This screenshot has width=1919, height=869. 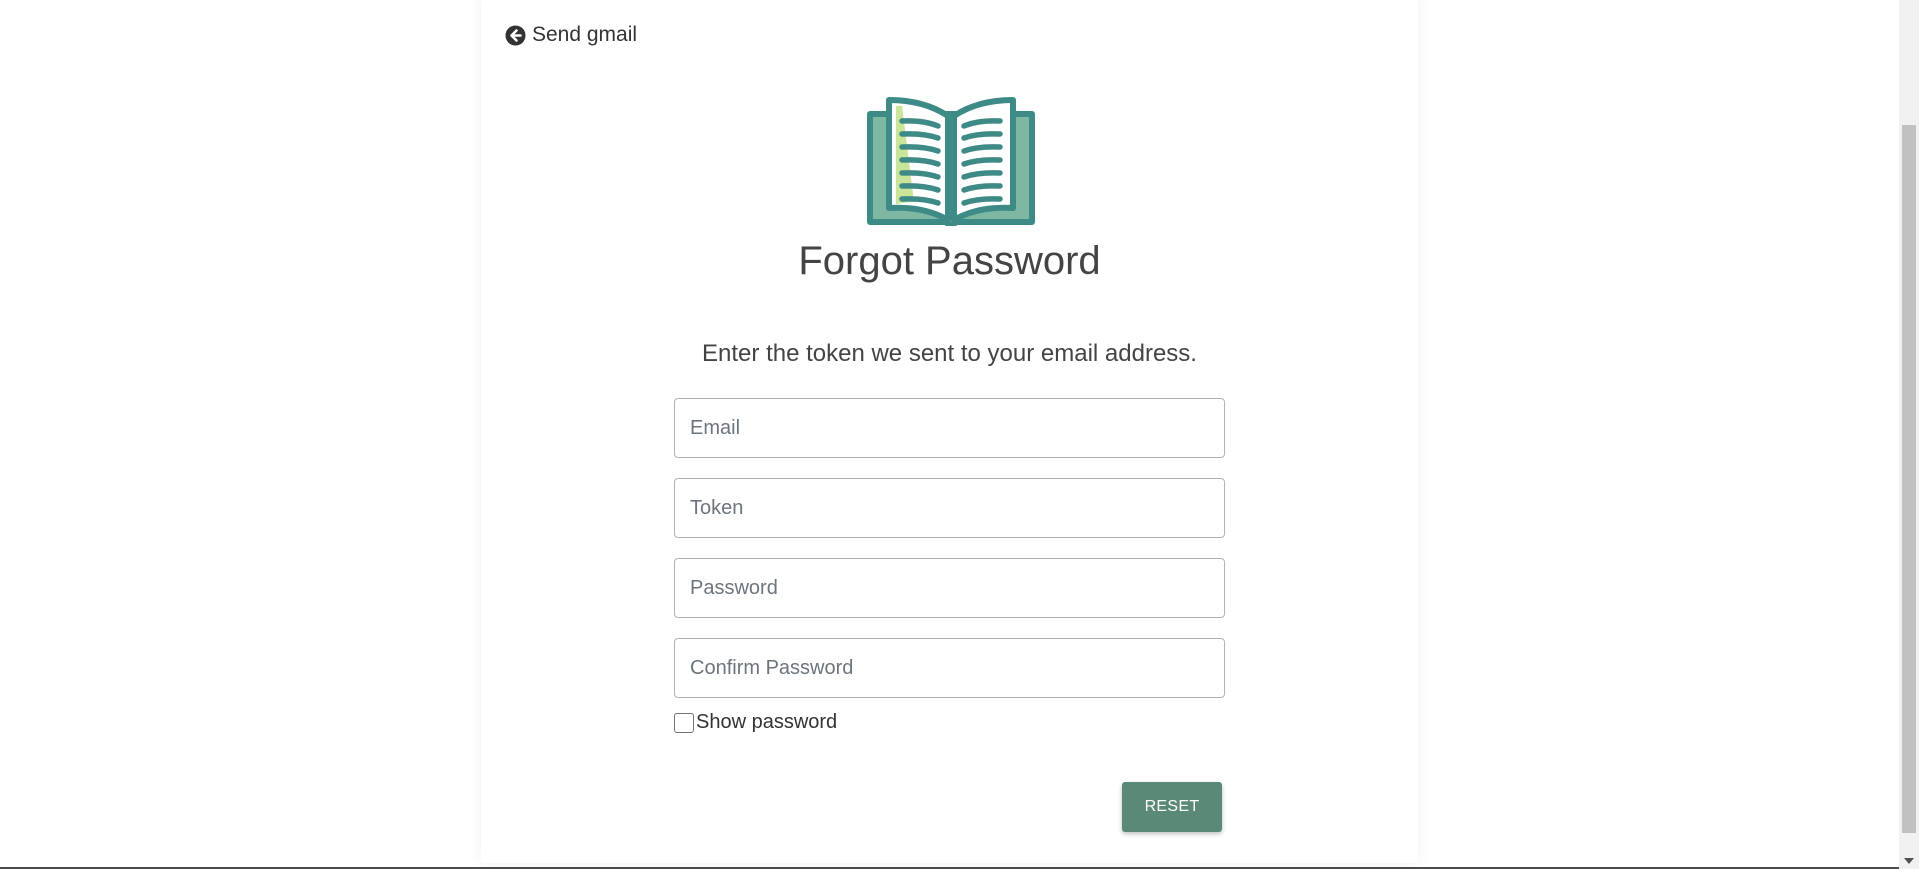 I want to click on token-field, so click(x=949, y=508).